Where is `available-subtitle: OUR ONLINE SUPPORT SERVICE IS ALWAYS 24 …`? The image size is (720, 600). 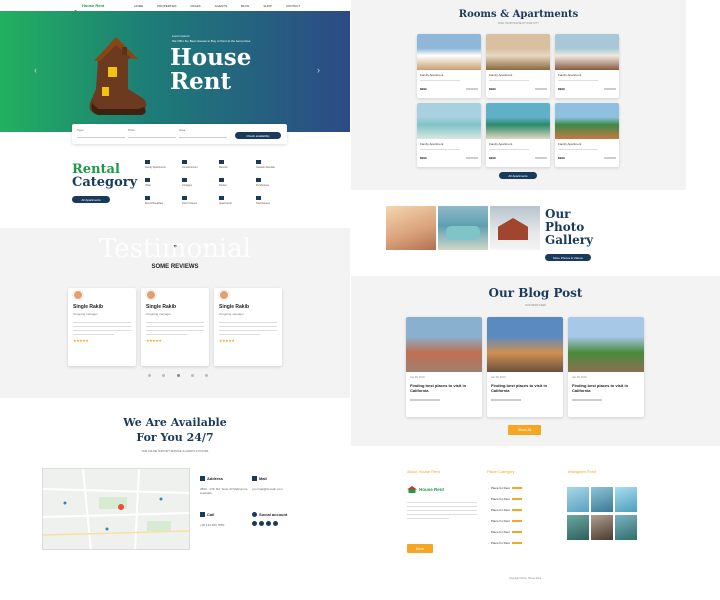
available-subtitle: OUR ONLINE SUPPORT SERVICE IS ALWAYS 24 … is located at coordinates (175, 451).